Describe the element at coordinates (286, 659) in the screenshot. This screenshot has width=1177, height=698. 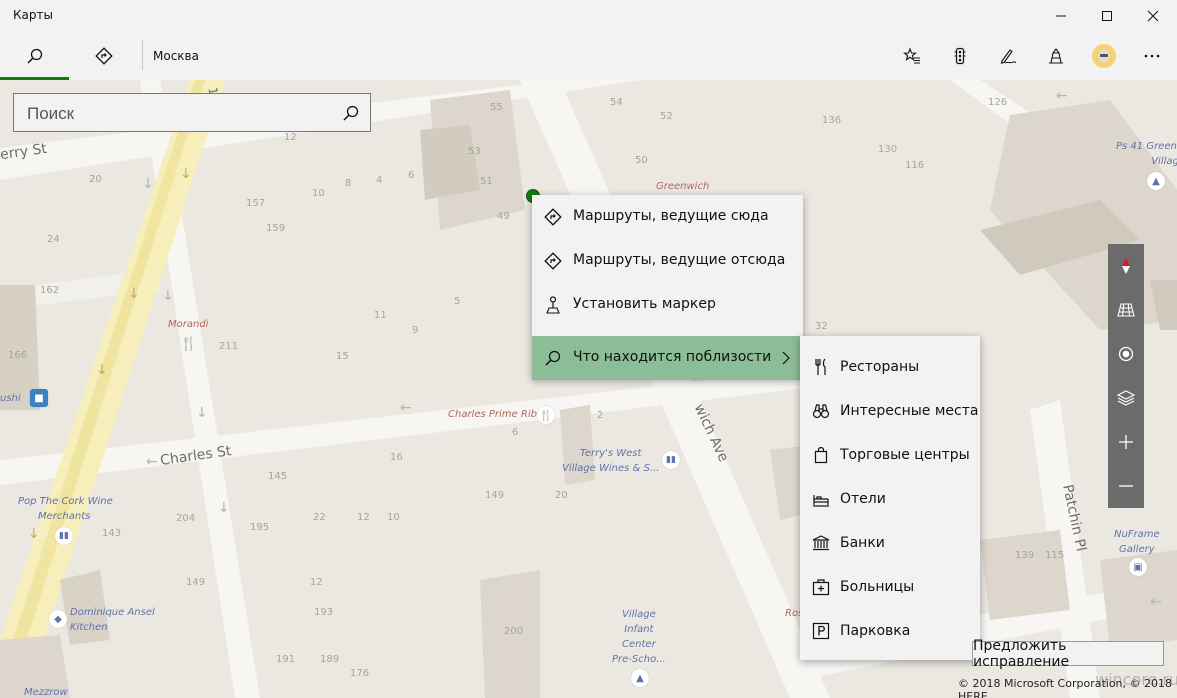
I see `house-number: 191` at that location.